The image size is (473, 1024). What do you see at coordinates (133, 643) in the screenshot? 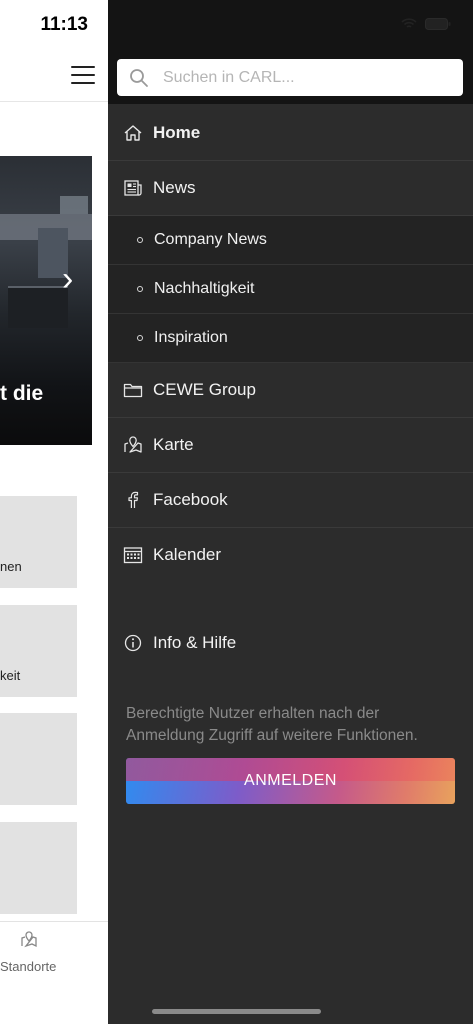
I see `info-icon` at bounding box center [133, 643].